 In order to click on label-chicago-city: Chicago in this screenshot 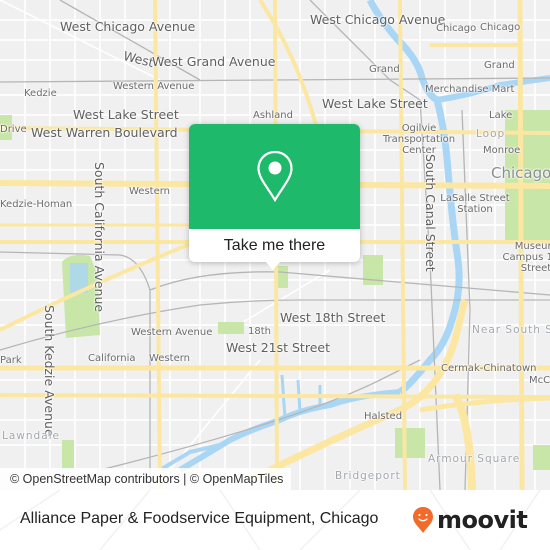, I will do `click(520, 173)`.